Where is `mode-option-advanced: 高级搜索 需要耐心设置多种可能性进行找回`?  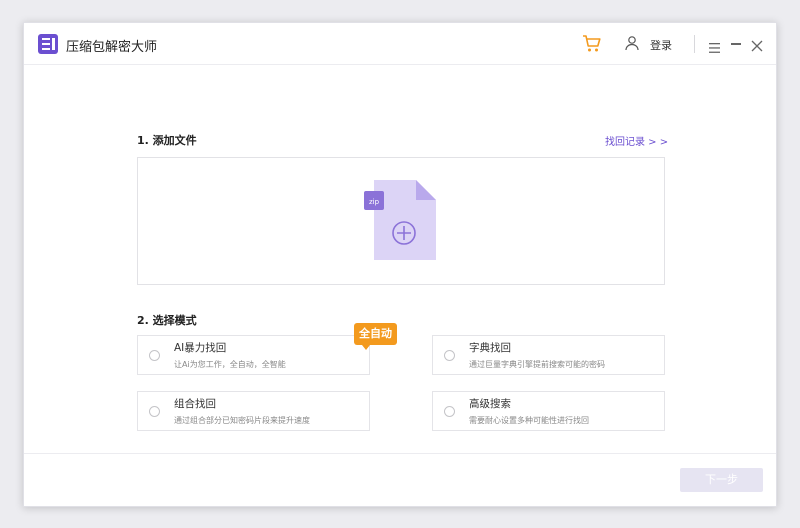 mode-option-advanced: 高级搜索 需要耐心设置多种可能性进行找回 is located at coordinates (548, 411).